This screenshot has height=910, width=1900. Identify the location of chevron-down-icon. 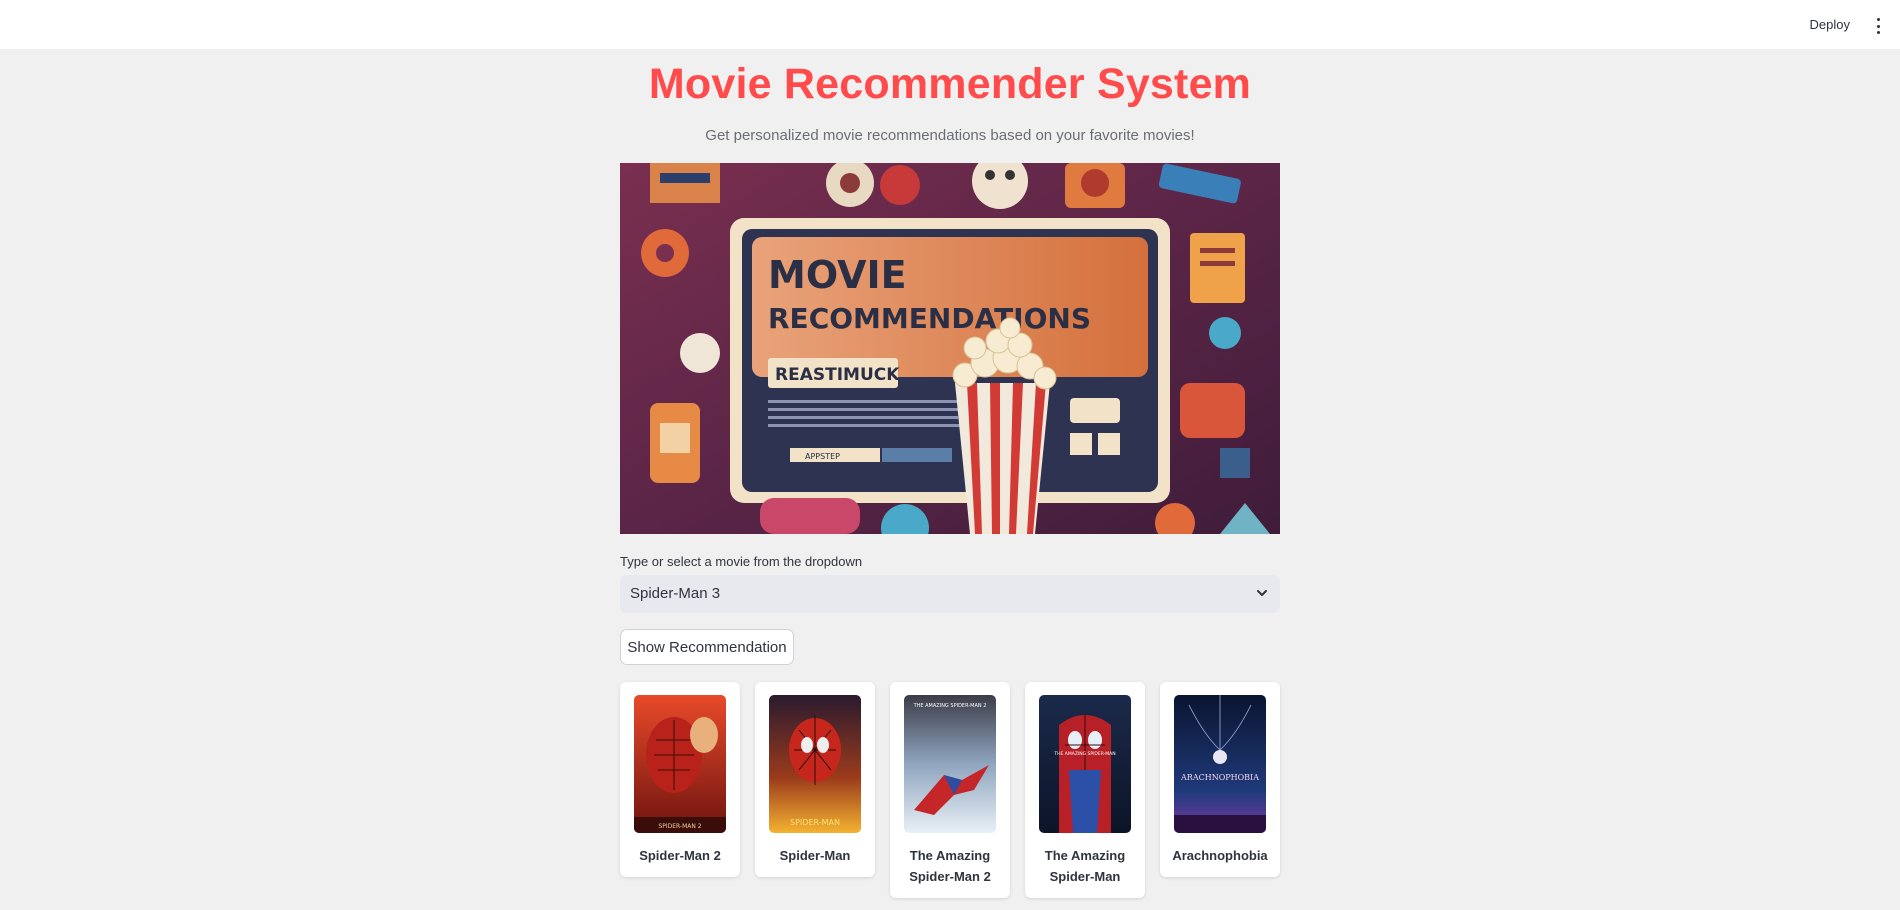
(1262, 593).